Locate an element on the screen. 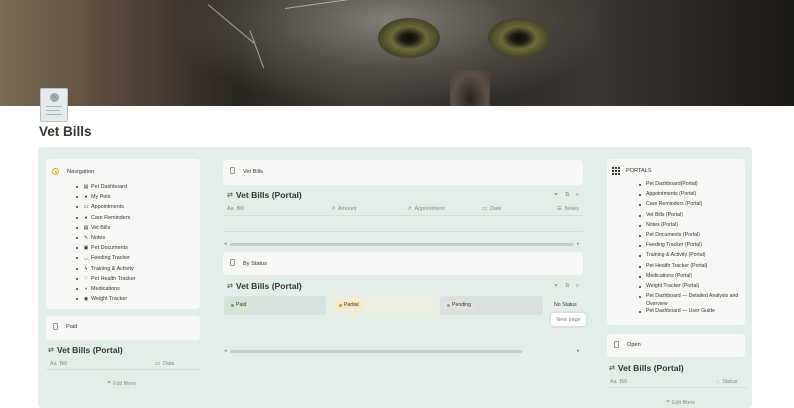  portal-item: Weight Tracker (Portal) is located at coordinates (691, 288).